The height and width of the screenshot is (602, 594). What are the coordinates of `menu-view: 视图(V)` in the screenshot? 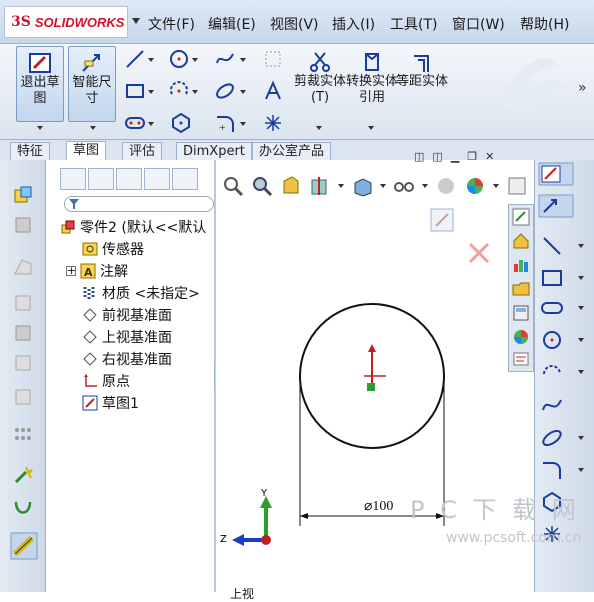 It's located at (294, 24).